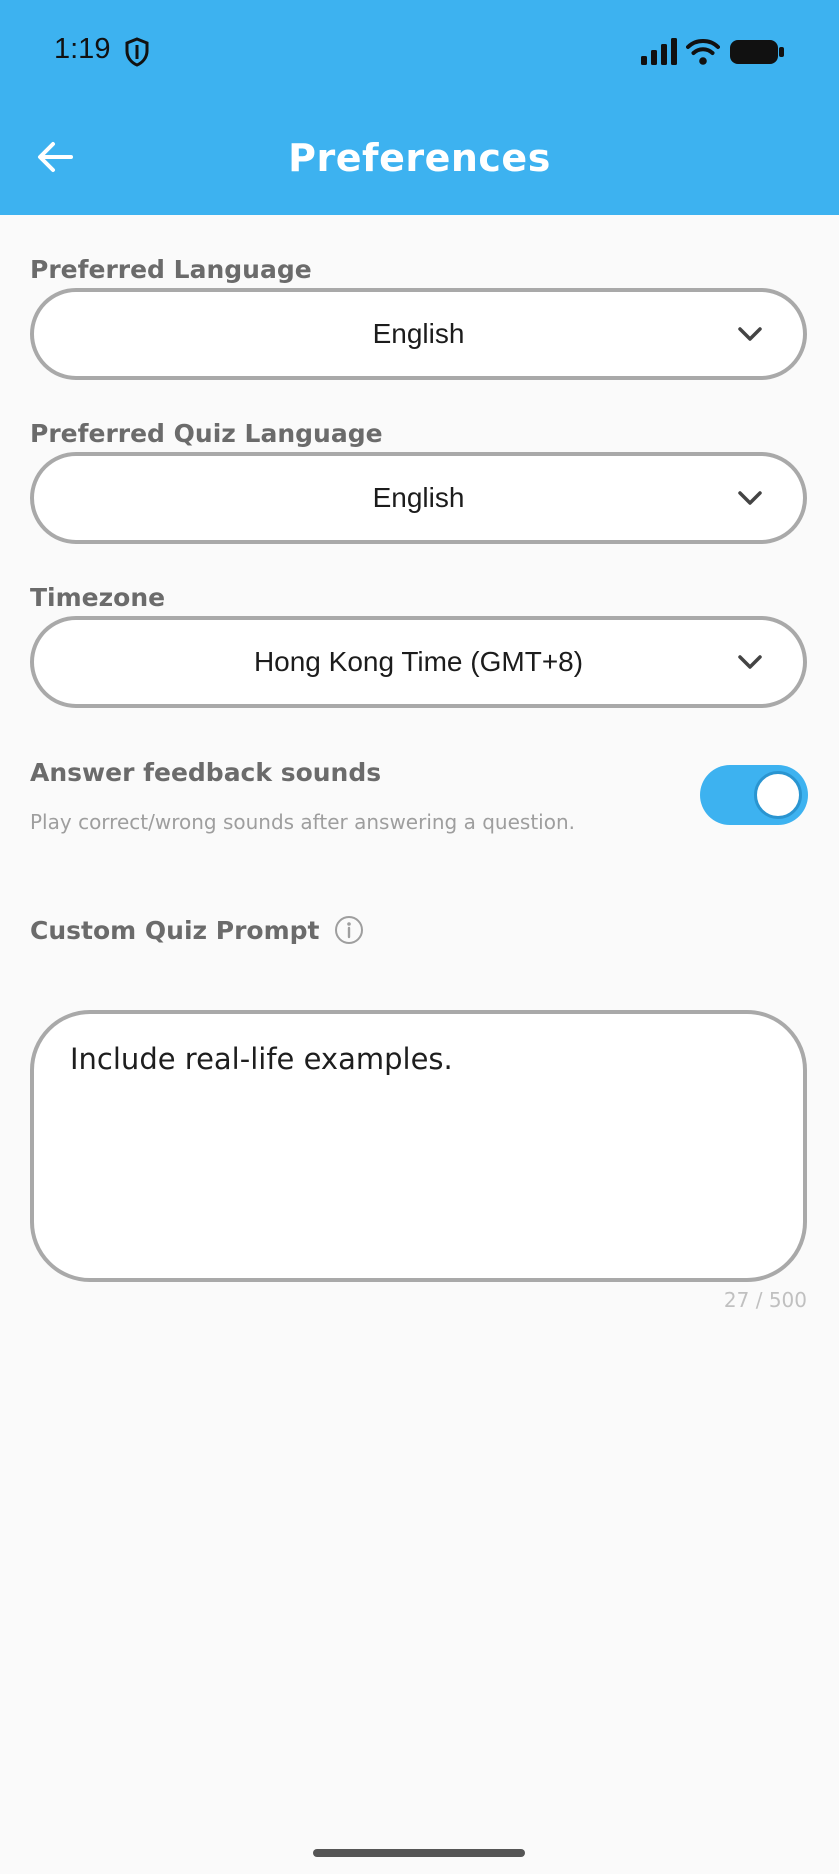 Image resolution: width=839 pixels, height=1874 pixels. What do you see at coordinates (659, 51) in the screenshot?
I see `signal-icon` at bounding box center [659, 51].